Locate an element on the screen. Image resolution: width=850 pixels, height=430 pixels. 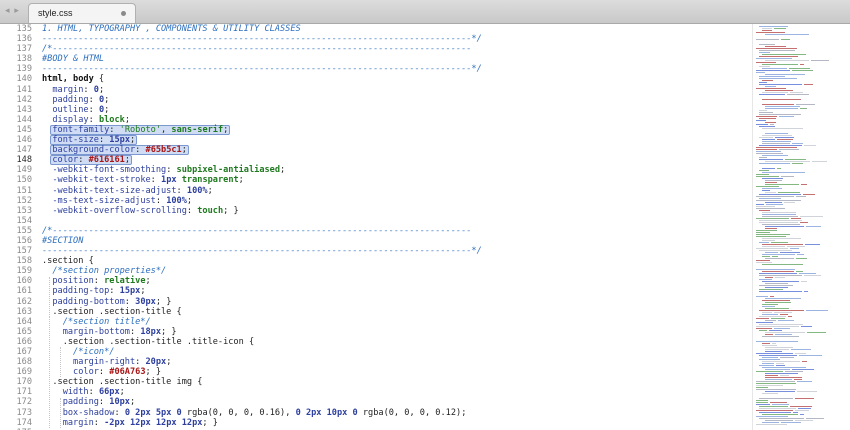
code-line: font-family: 'Roboto', sans-serif; is located at coordinates (397, 130).